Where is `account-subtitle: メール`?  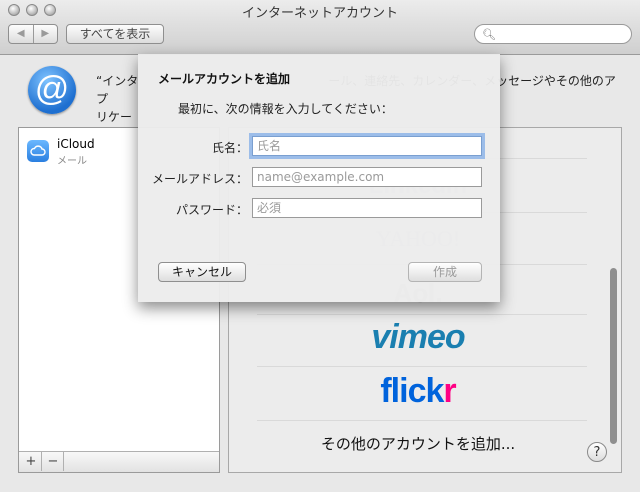
account-subtitle: メール is located at coordinates (72, 161).